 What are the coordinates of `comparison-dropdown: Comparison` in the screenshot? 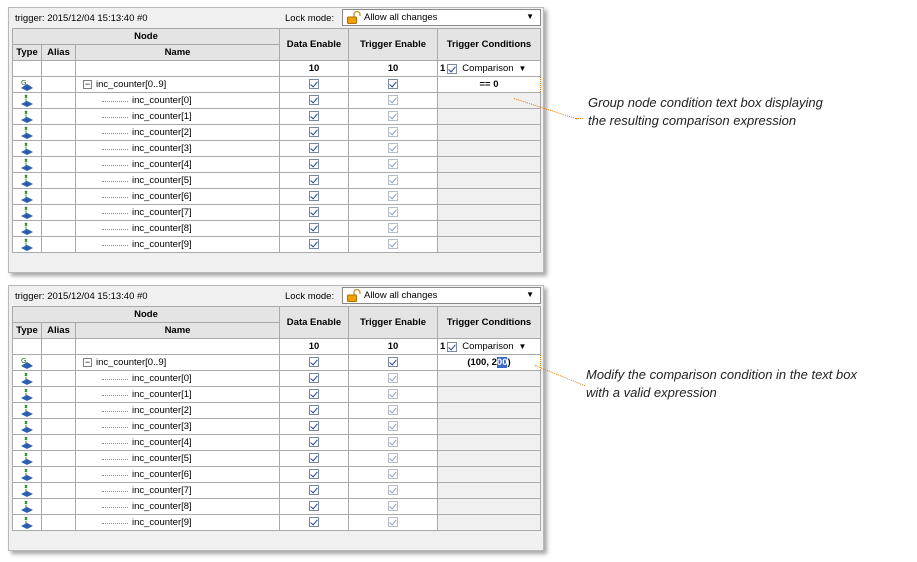 It's located at (487, 68).